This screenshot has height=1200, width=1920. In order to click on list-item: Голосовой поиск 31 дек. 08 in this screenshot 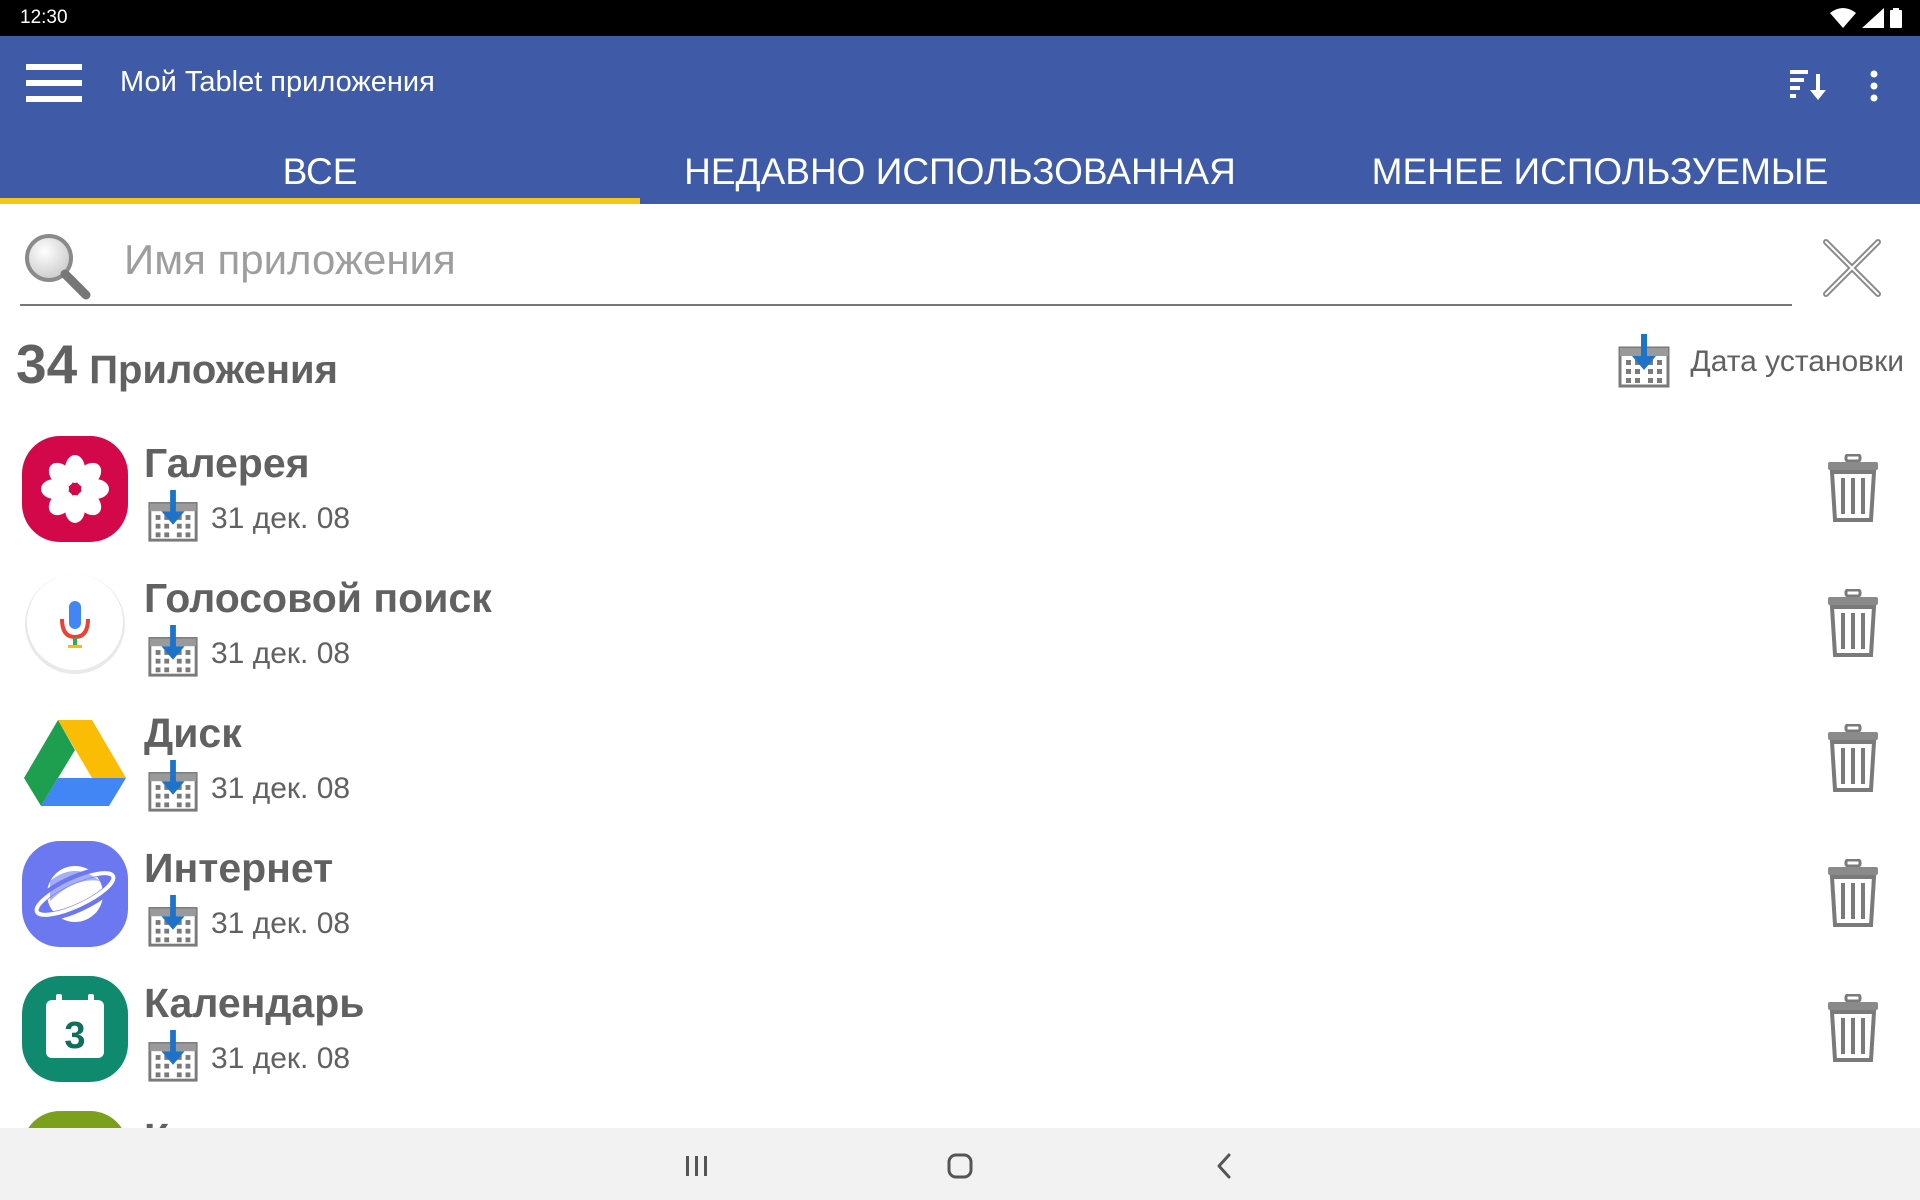, I will do `click(960, 626)`.